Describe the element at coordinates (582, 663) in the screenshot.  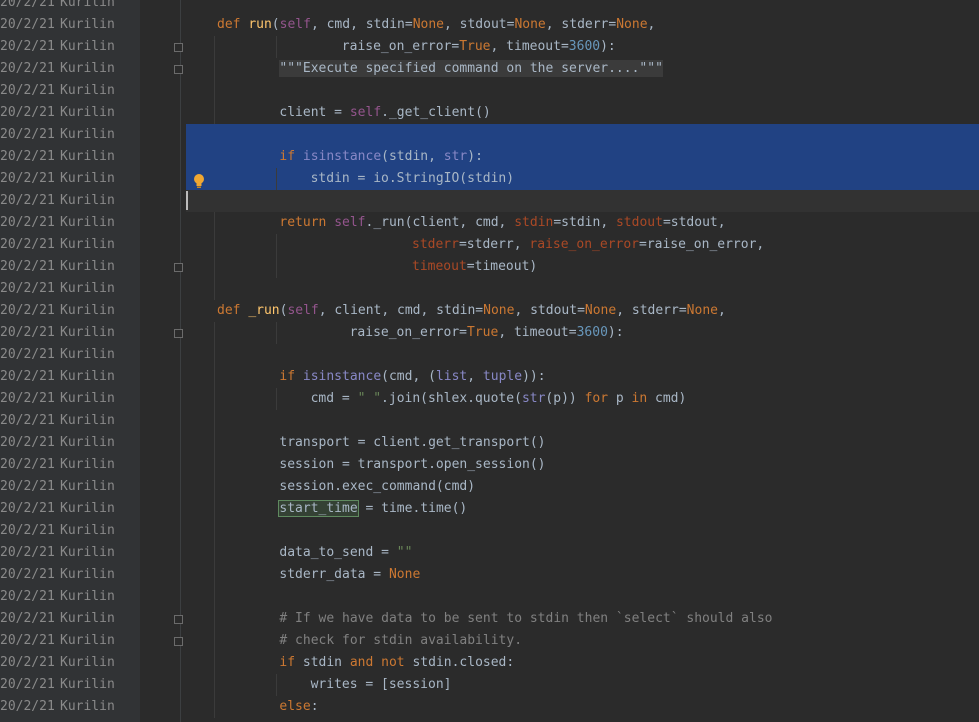
I see `code-line: if stdin and not stdin.closed:` at that location.